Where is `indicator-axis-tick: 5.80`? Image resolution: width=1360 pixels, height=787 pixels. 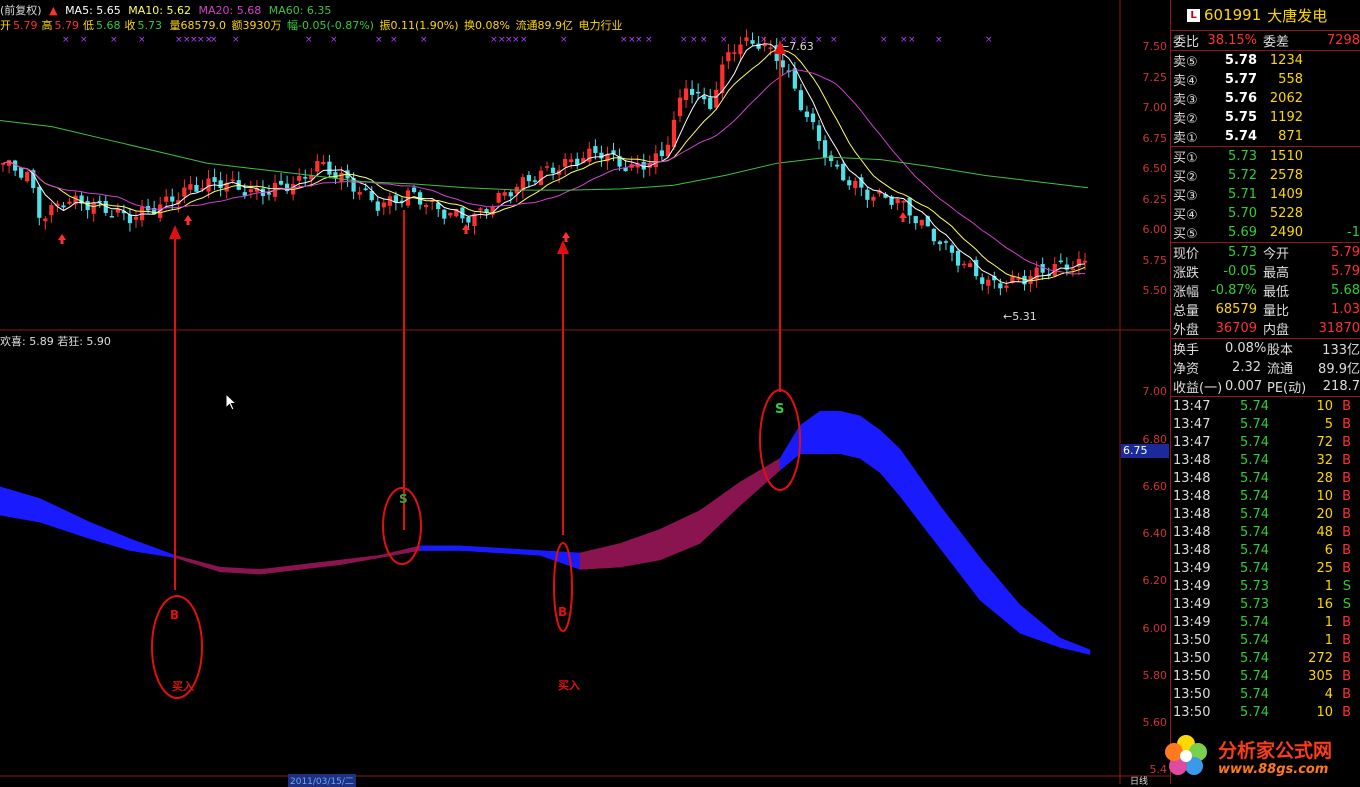
indicator-axis-tick: 5.80 is located at coordinates (1155, 675).